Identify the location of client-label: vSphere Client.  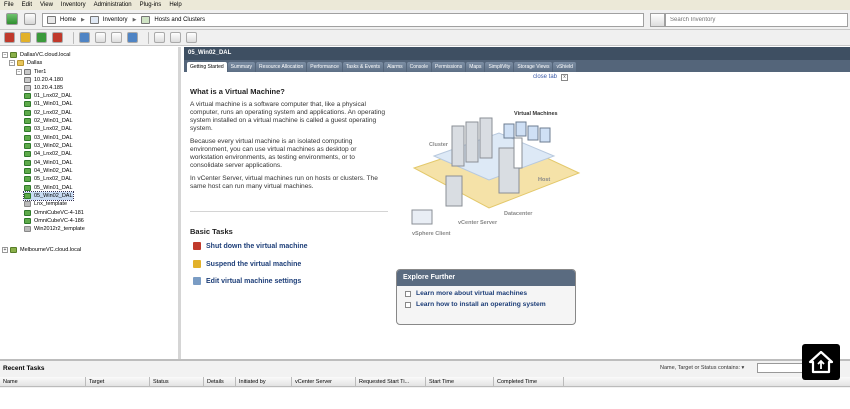
(431, 234).